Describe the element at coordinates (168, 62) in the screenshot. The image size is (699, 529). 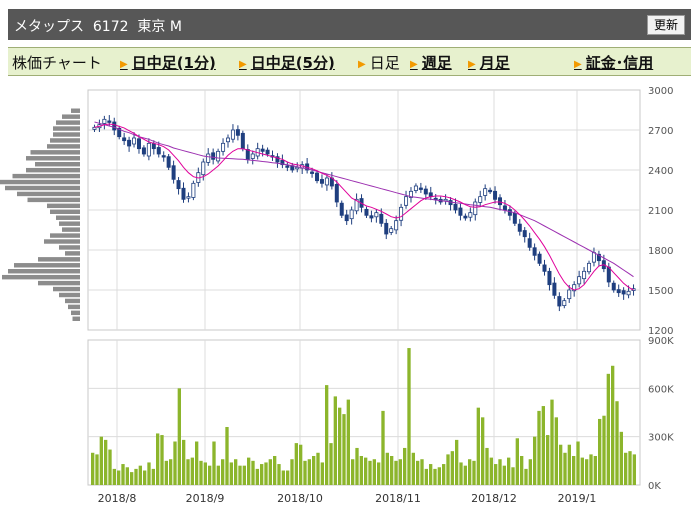
I see `tab-intraday-1min: ▶ 日中足(1分)` at that location.